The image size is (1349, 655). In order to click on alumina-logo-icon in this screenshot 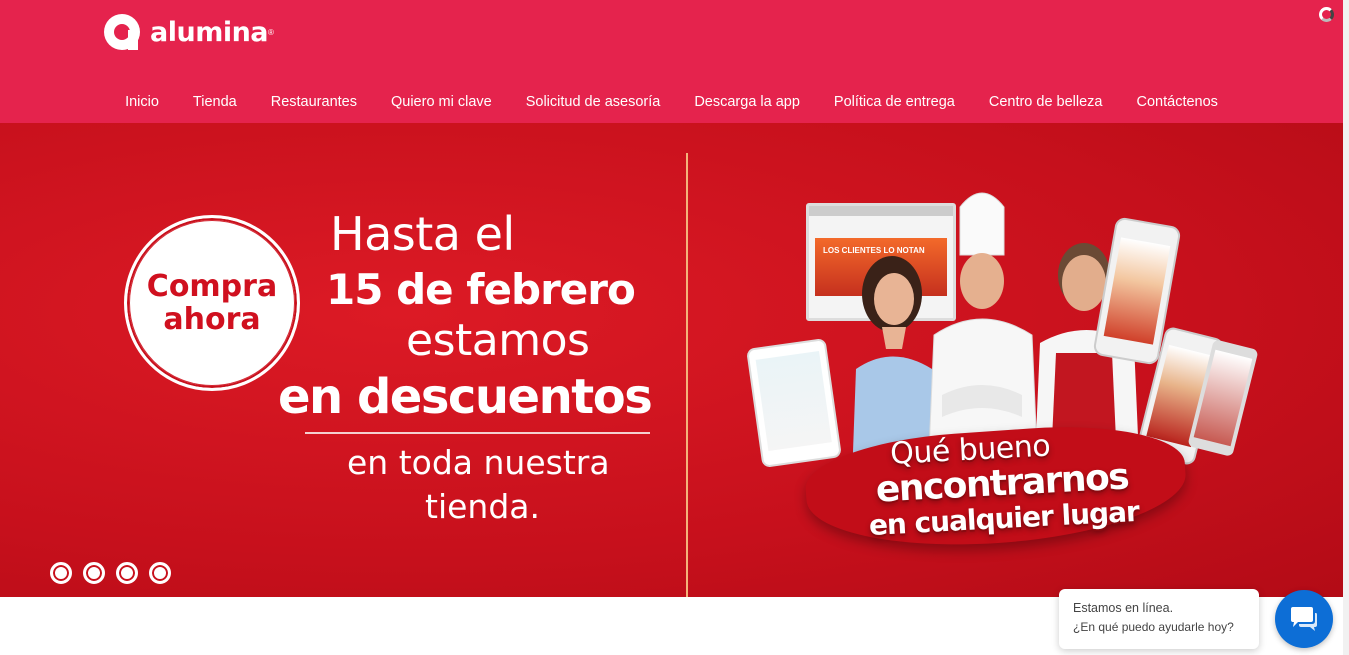, I will do `click(124, 32)`.